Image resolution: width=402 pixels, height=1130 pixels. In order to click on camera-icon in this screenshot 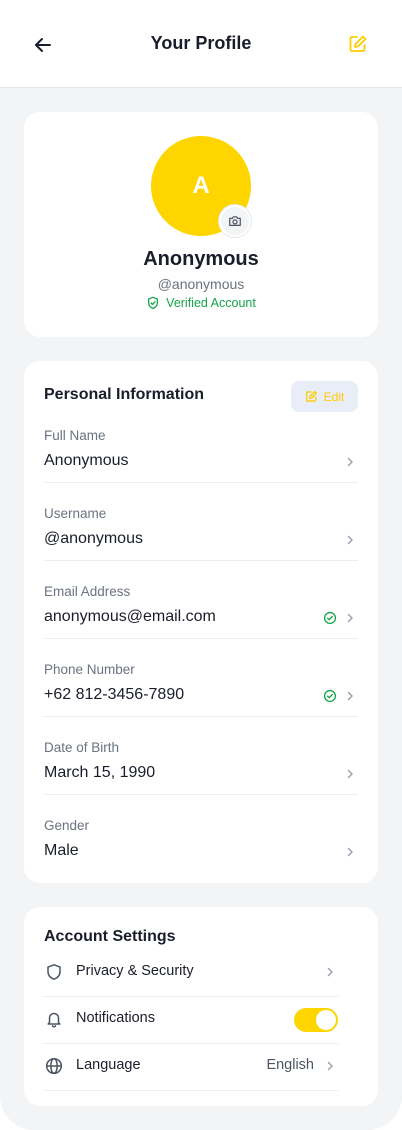, I will do `click(235, 221)`.